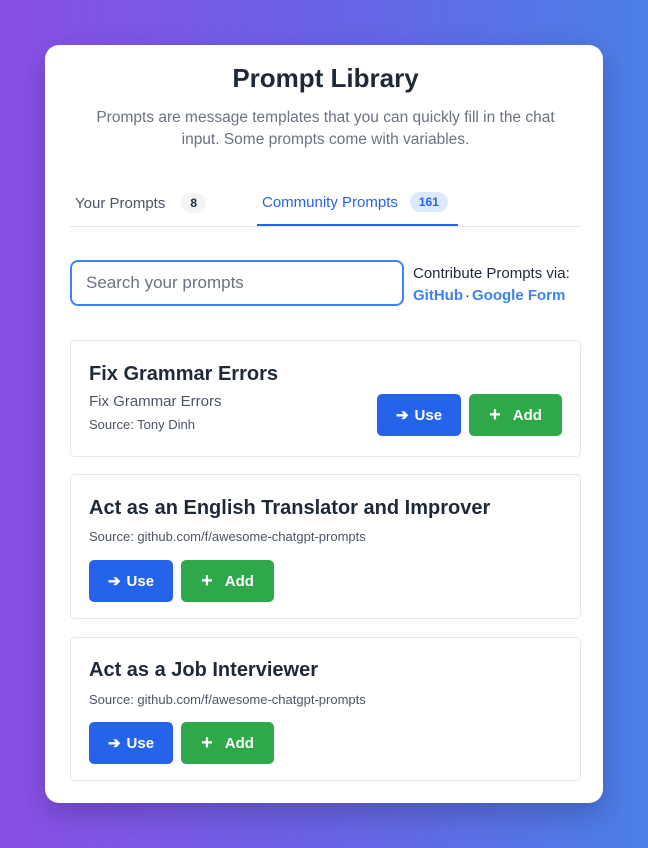  Describe the element at coordinates (155, 401) in the screenshot. I see `prompt-description: Fix Grammar Errors` at that location.